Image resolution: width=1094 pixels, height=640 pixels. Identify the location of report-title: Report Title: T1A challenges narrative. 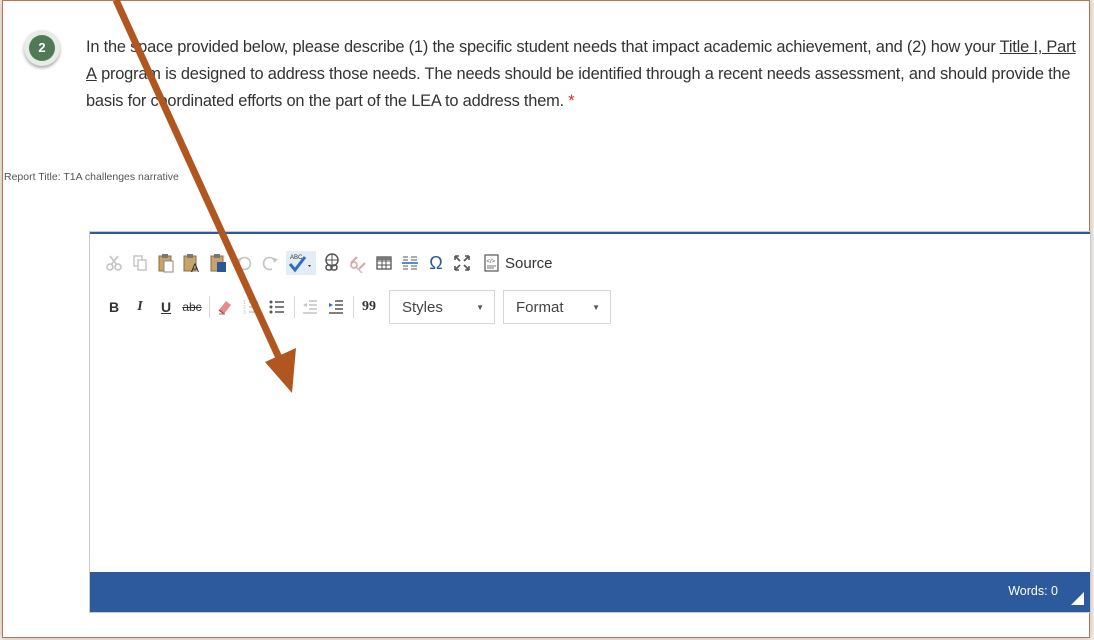
(91, 177).